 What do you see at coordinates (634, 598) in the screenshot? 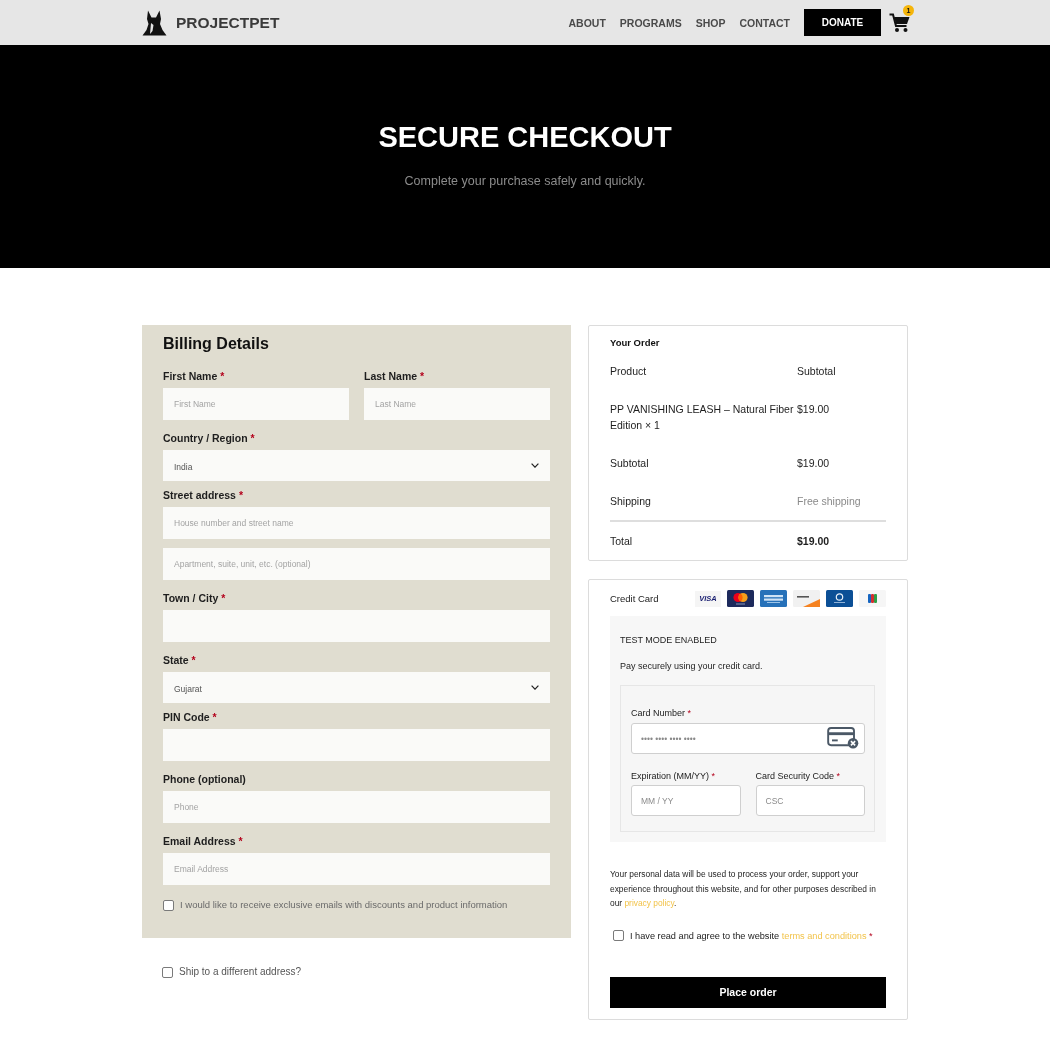
I see `payment-method-label: Credit Card` at bounding box center [634, 598].